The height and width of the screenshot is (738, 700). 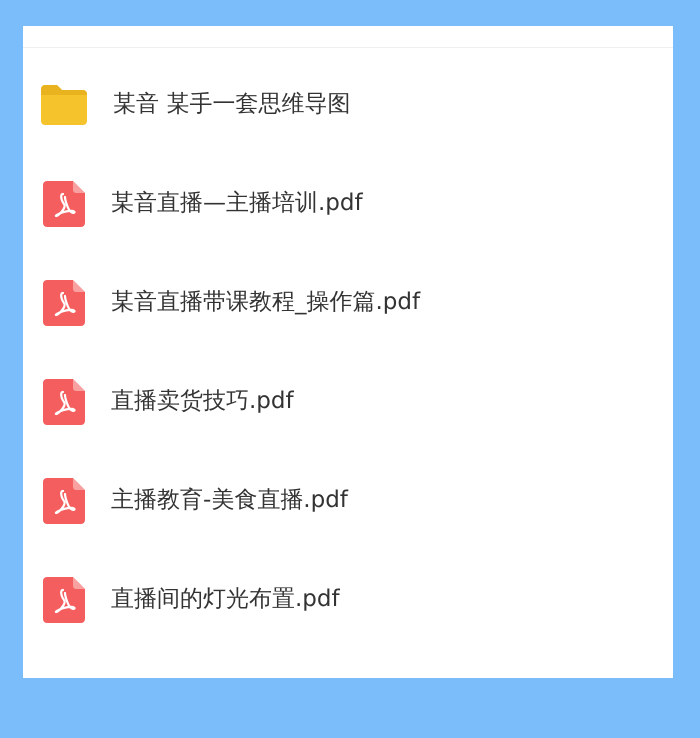 I want to click on file-name: 某音 某手一套思维导图, so click(x=231, y=104).